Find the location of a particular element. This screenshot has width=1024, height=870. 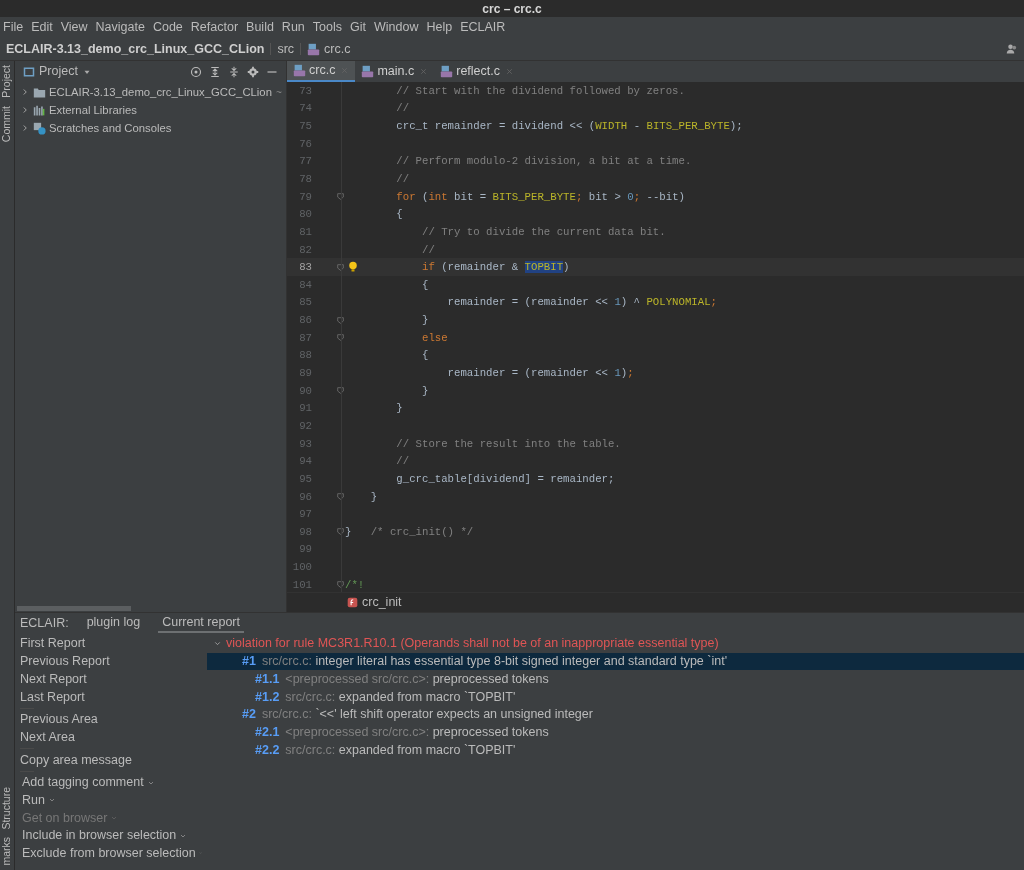

menu-item: Refactor is located at coordinates (214, 27).